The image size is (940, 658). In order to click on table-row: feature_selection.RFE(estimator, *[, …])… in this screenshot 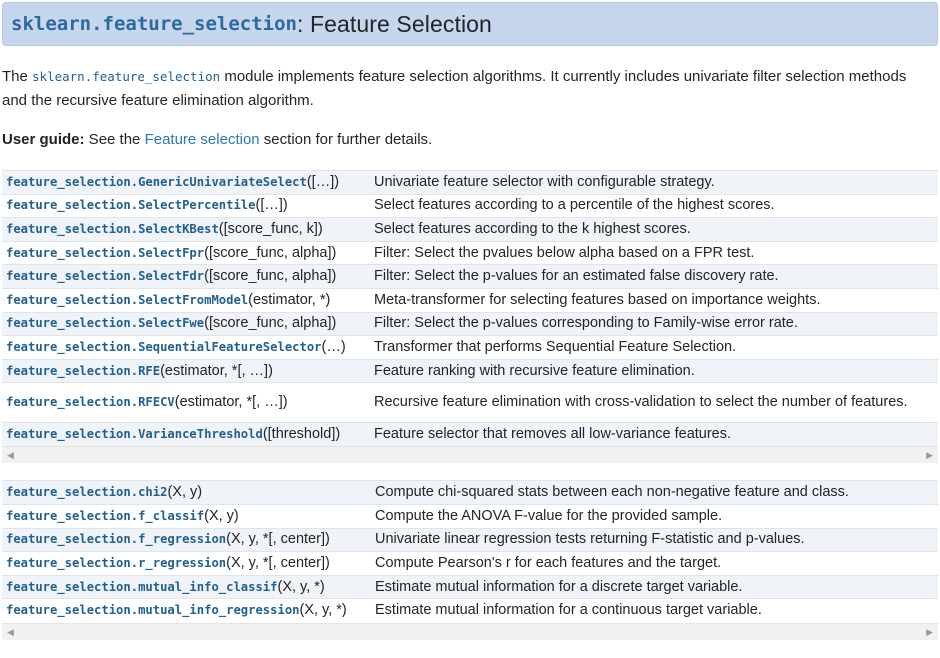, I will do `click(470, 370)`.